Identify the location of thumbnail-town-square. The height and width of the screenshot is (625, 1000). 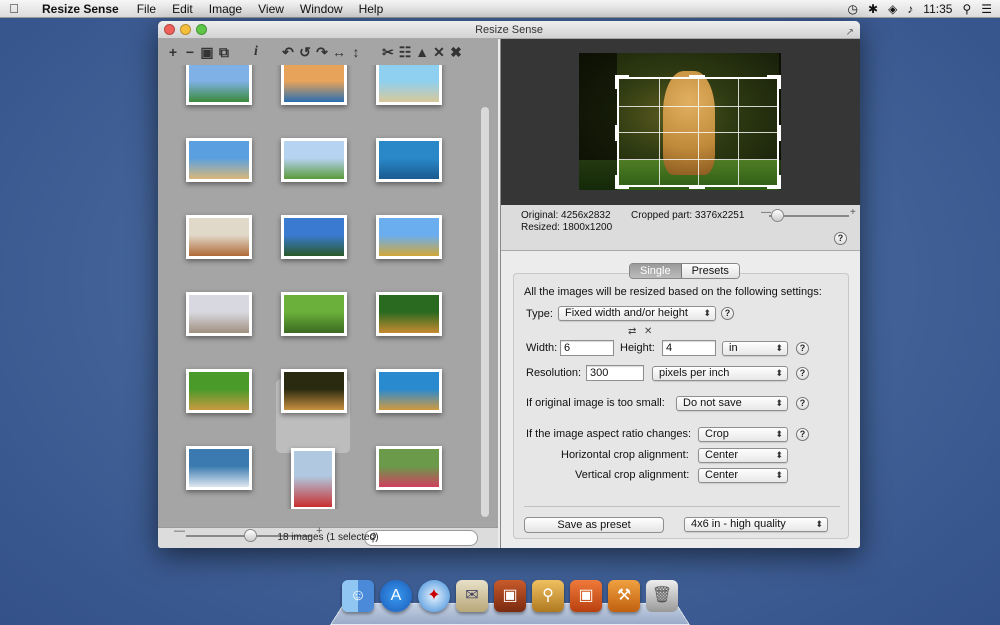
(219, 314).